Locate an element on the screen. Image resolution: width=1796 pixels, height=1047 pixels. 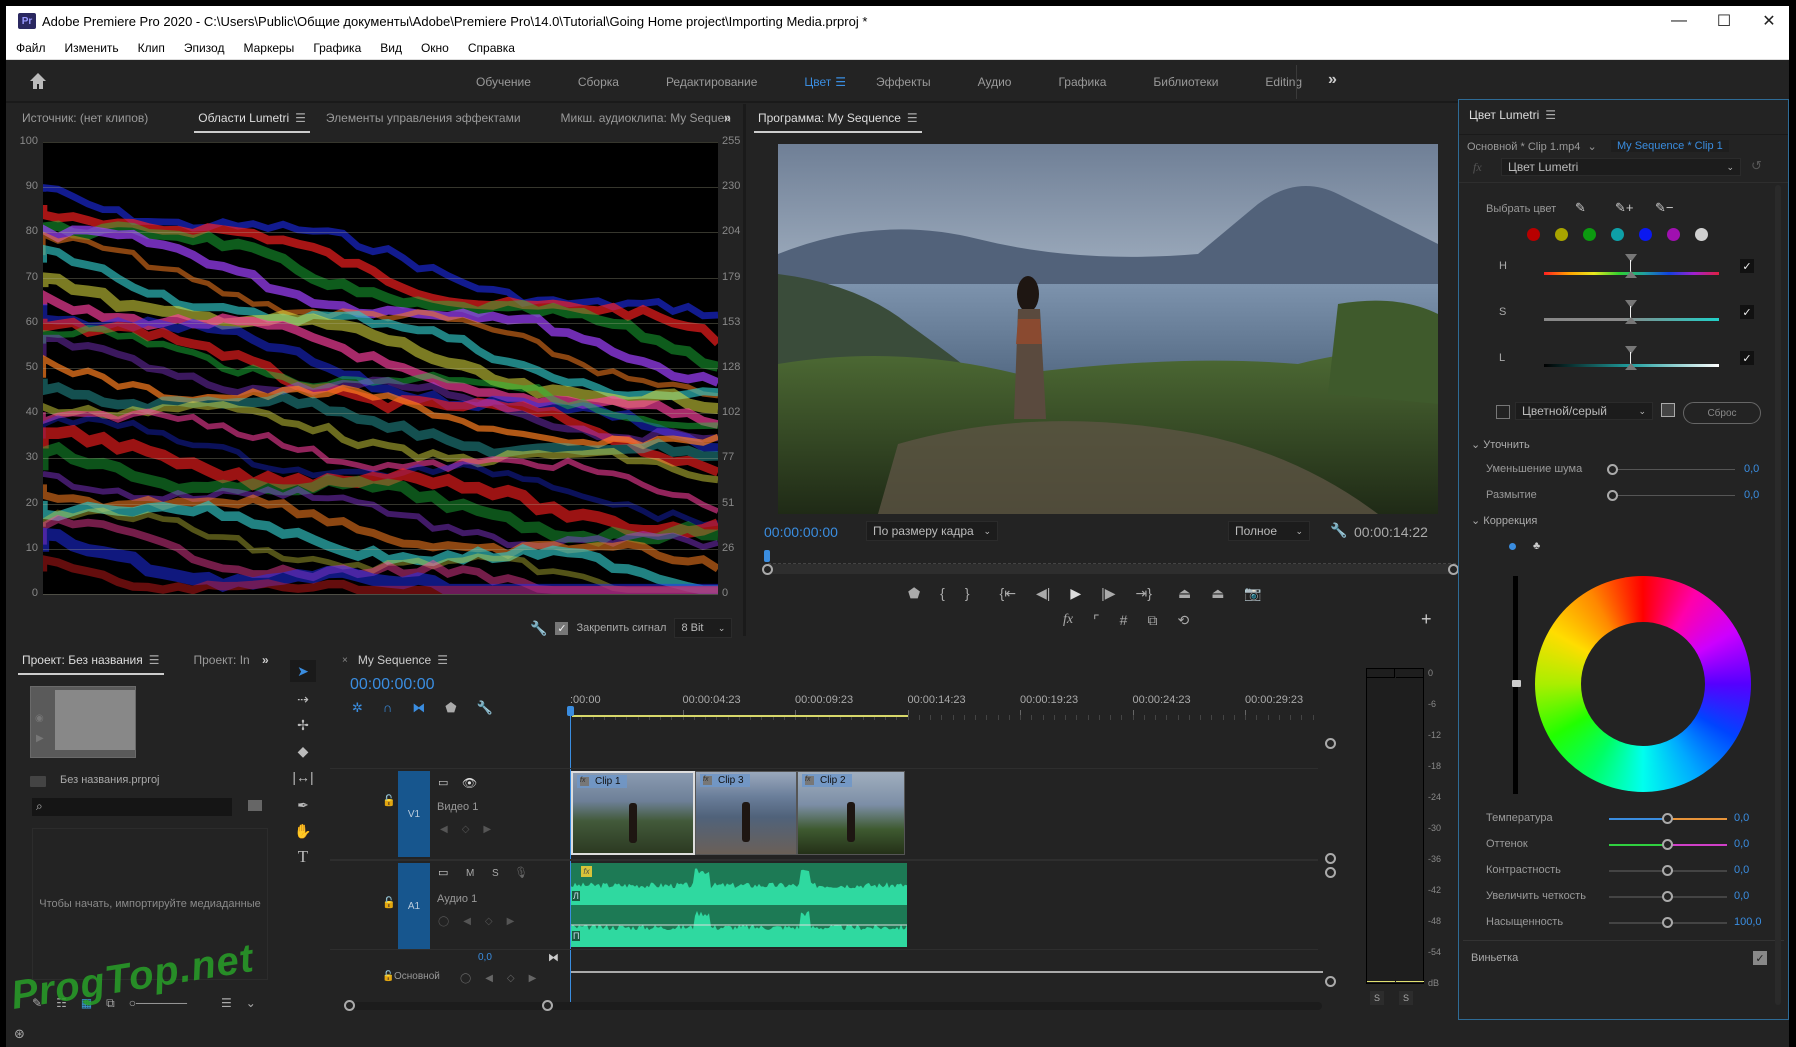
refine-section-toggle: ⌄ Уточнить is located at coordinates (1500, 444).